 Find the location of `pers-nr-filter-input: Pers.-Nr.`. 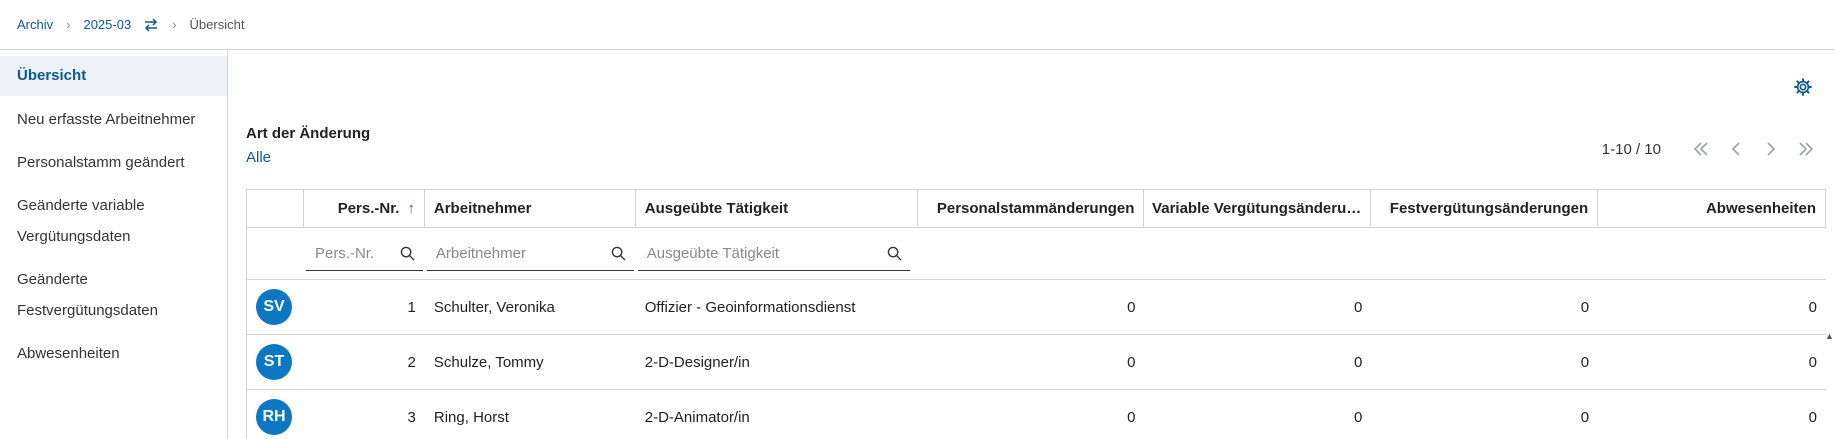

pers-nr-filter-input: Pers.-Nr. is located at coordinates (364, 254).